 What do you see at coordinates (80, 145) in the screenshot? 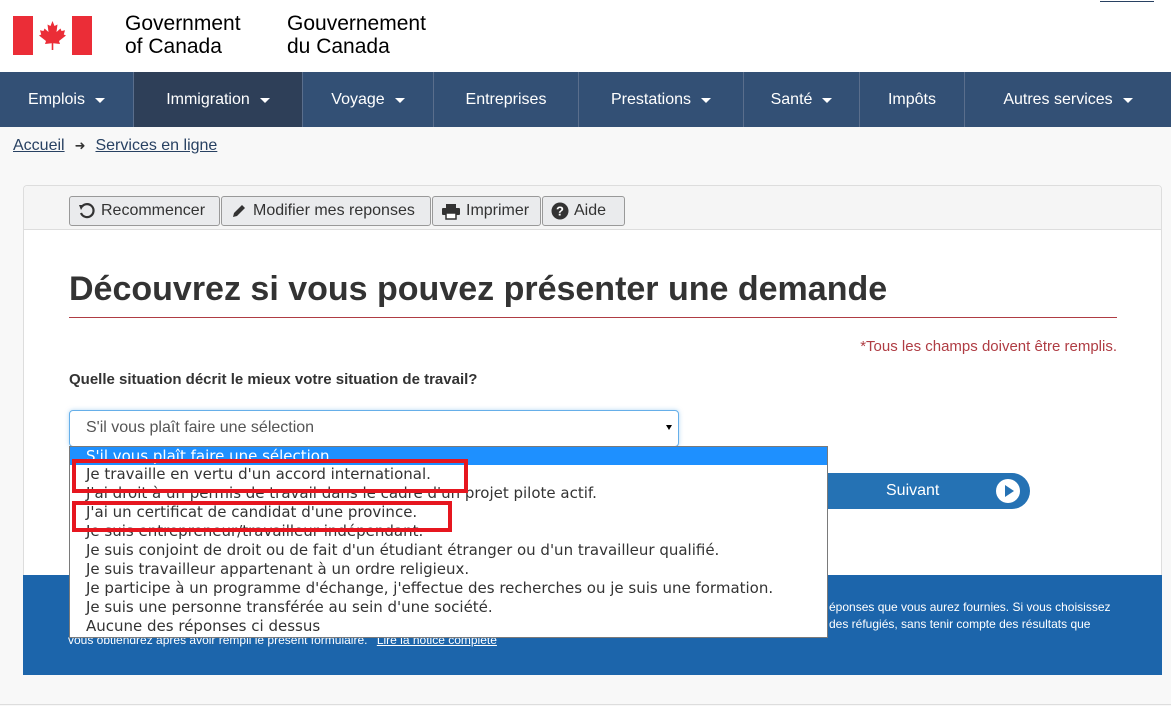
I see `arrow-right-icon: ➜` at bounding box center [80, 145].